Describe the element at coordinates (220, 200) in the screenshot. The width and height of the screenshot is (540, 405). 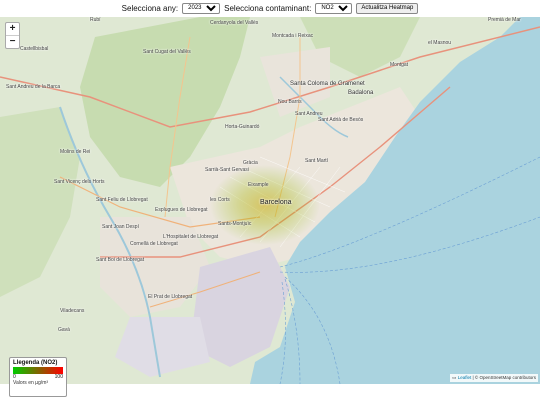
I see `place-label: les Corts` at that location.